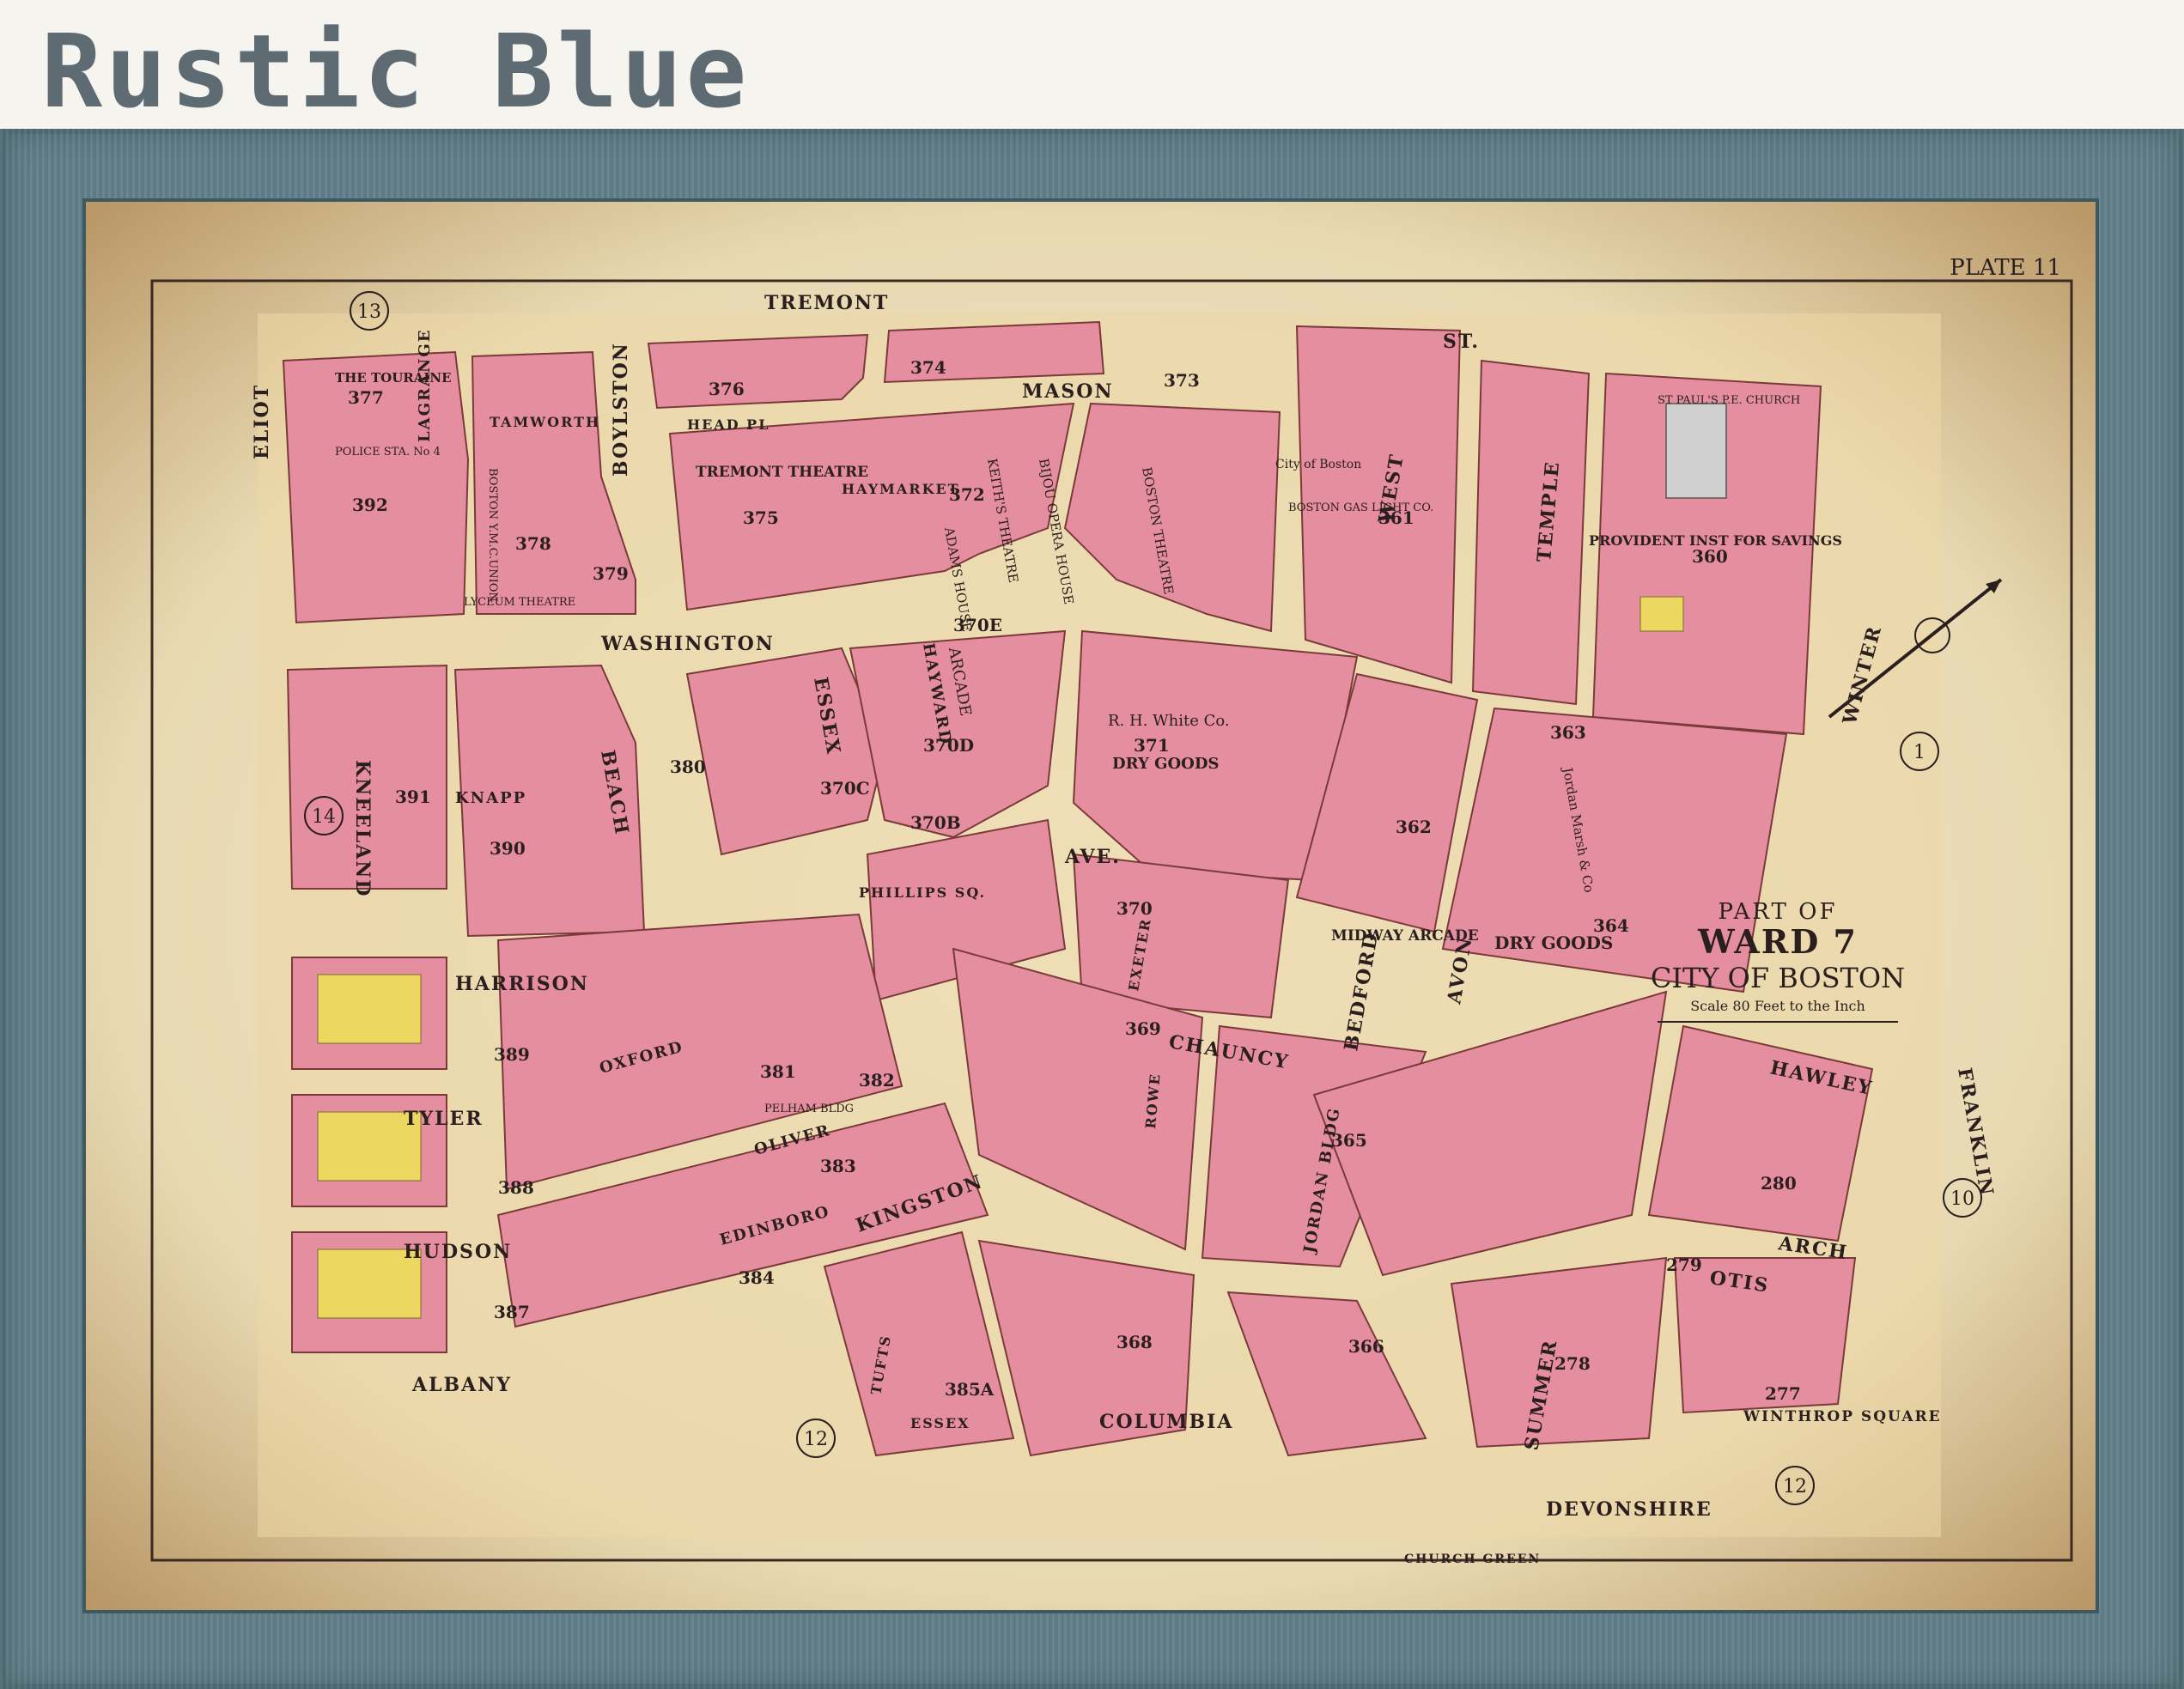 This screenshot has width=2184, height=1689. What do you see at coordinates (826, 303) in the screenshot?
I see `street-tremont: TREMONT` at bounding box center [826, 303].